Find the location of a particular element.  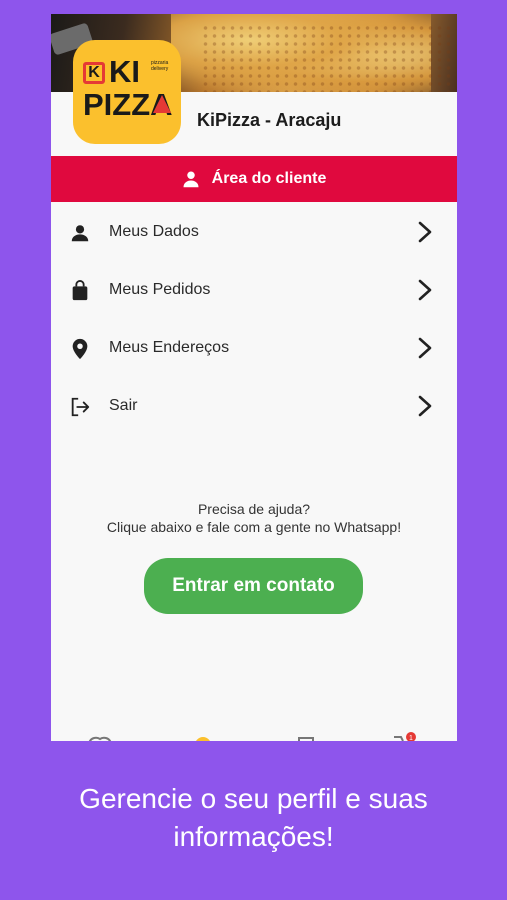

caption-line-2: informações! is located at coordinates (253, 836).